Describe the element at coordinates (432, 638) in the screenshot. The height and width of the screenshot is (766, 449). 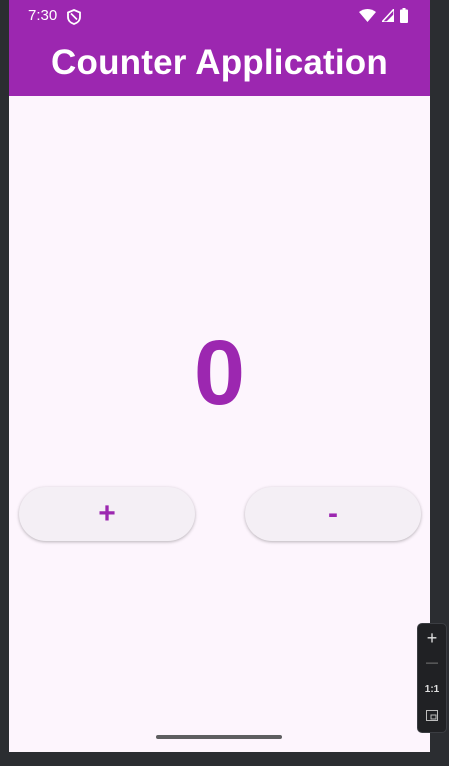
I see `zoom-in-button: +` at that location.